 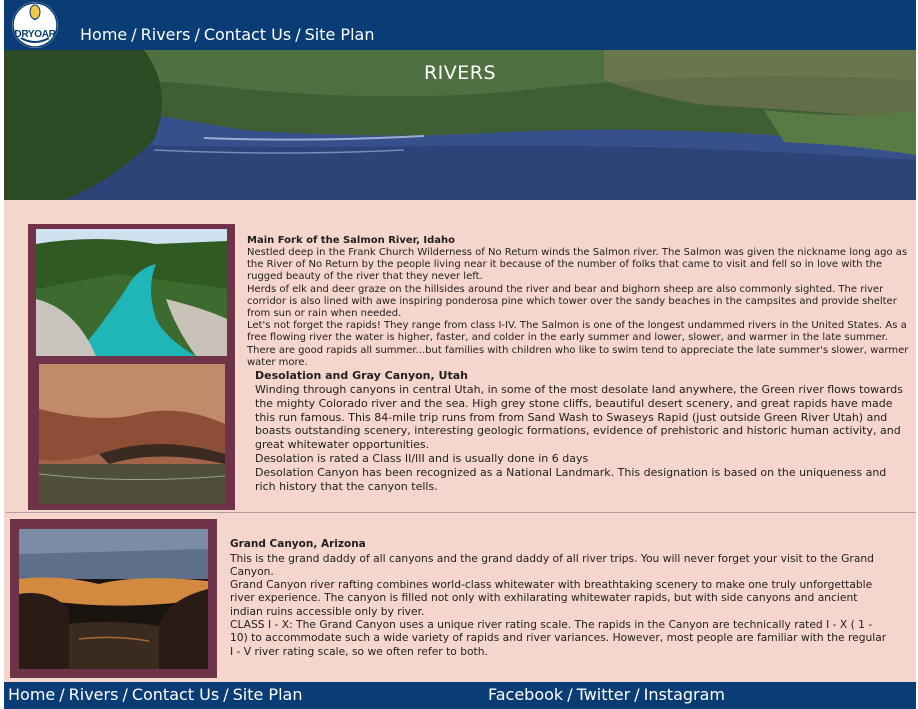 What do you see at coordinates (175, 694) in the screenshot?
I see `footer-link-contact: Contact Us` at bounding box center [175, 694].